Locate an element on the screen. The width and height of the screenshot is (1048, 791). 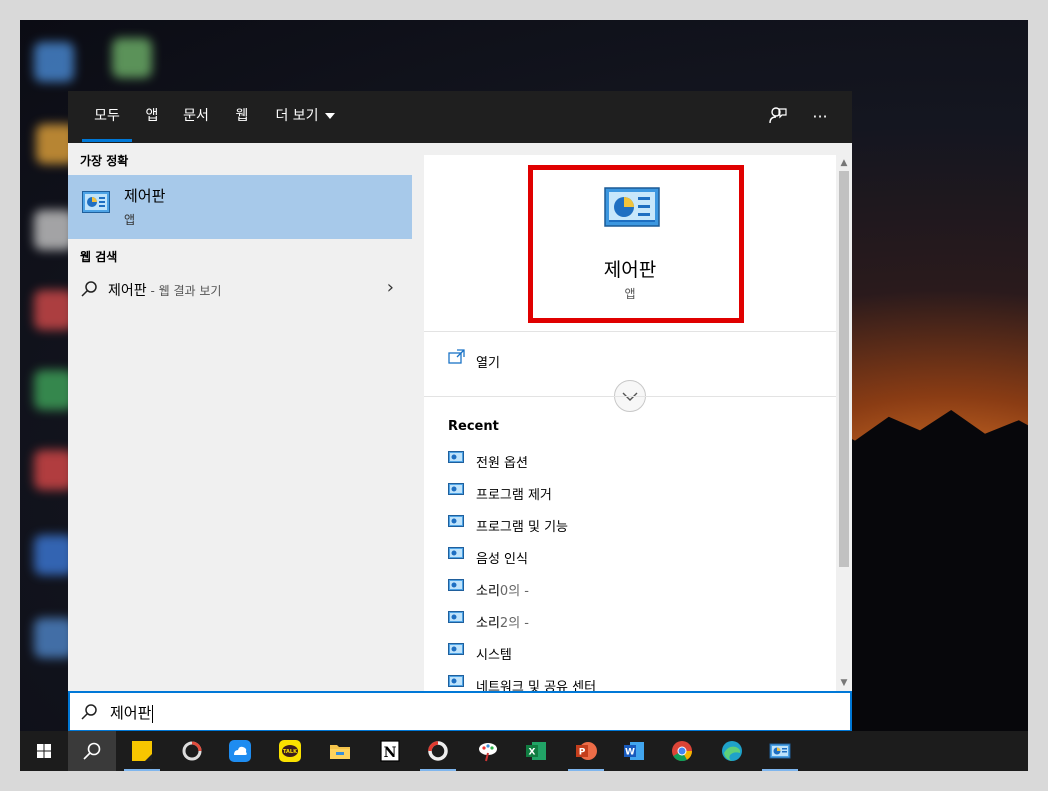
taskbar-edge is located at coordinates (732, 751).